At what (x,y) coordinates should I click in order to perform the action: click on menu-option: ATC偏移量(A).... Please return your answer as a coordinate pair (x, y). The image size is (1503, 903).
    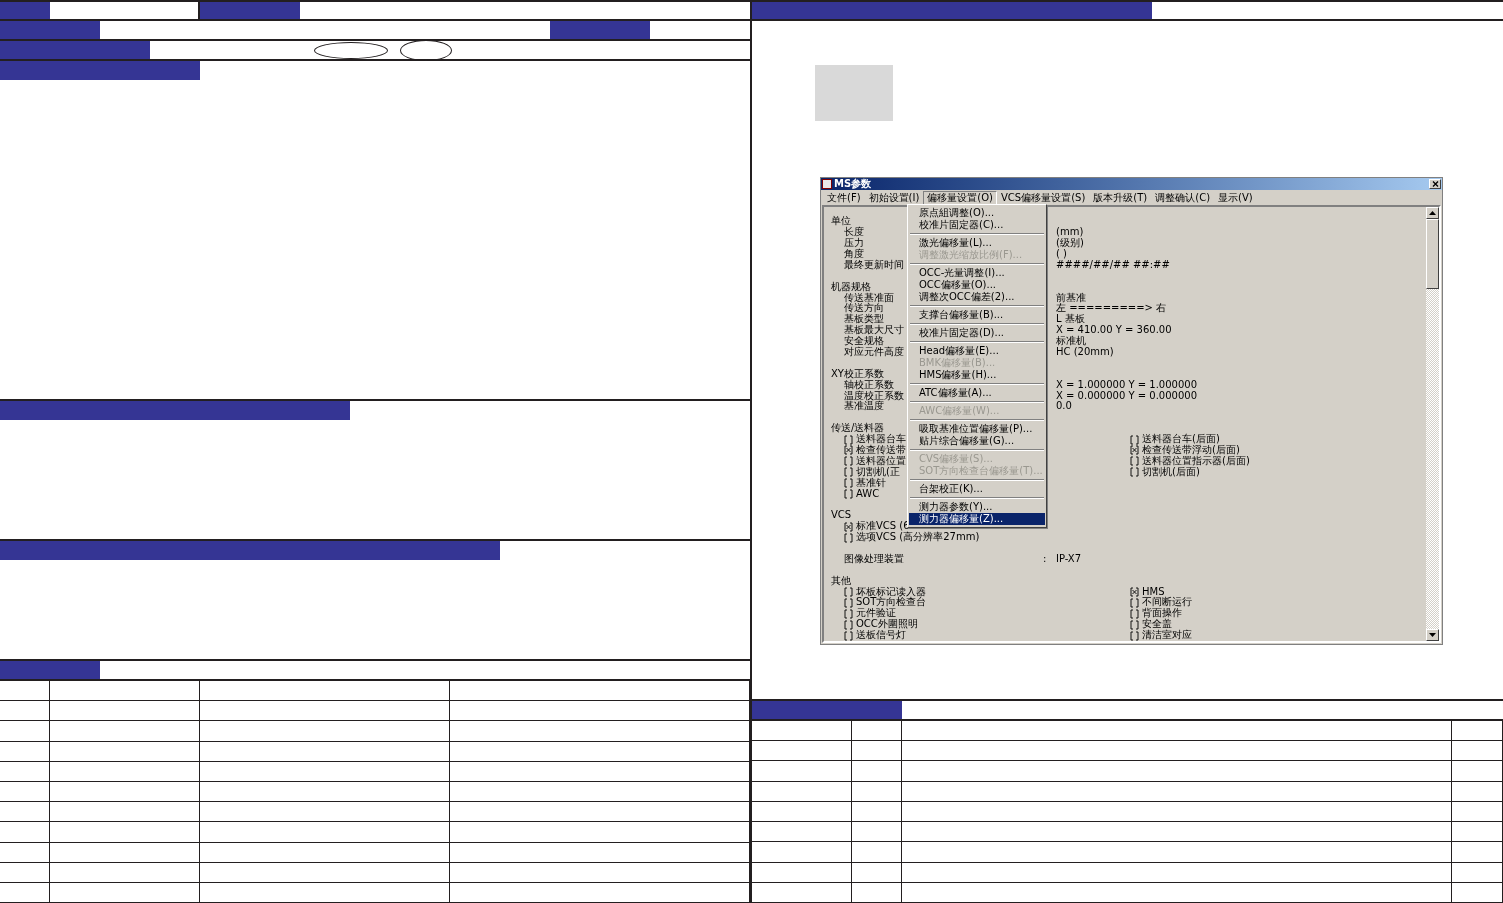
    Looking at the image, I should click on (977, 393).